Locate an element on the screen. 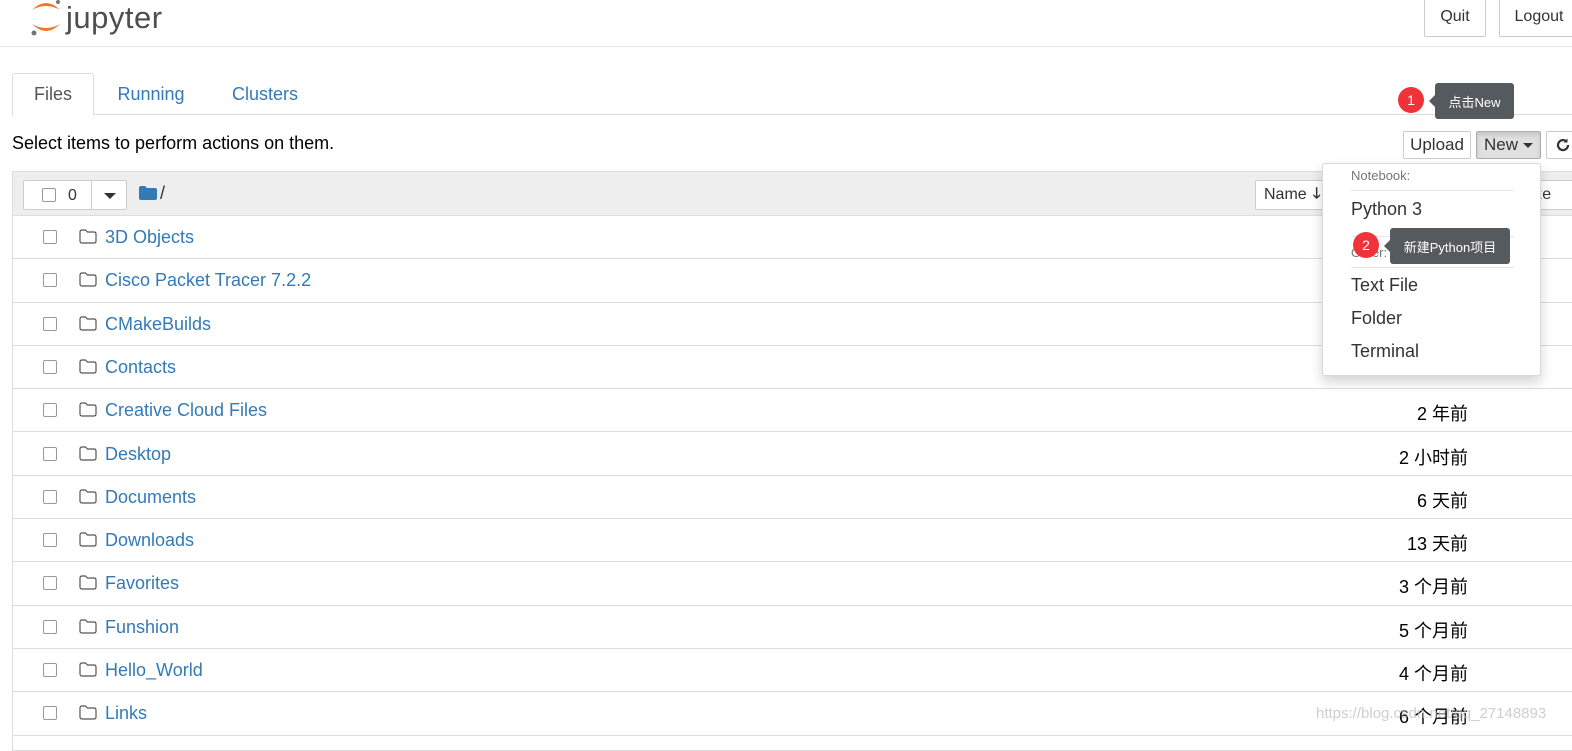 Image resolution: width=1572 pixels, height=751 pixels. select-menu-caret-icon is located at coordinates (110, 196).